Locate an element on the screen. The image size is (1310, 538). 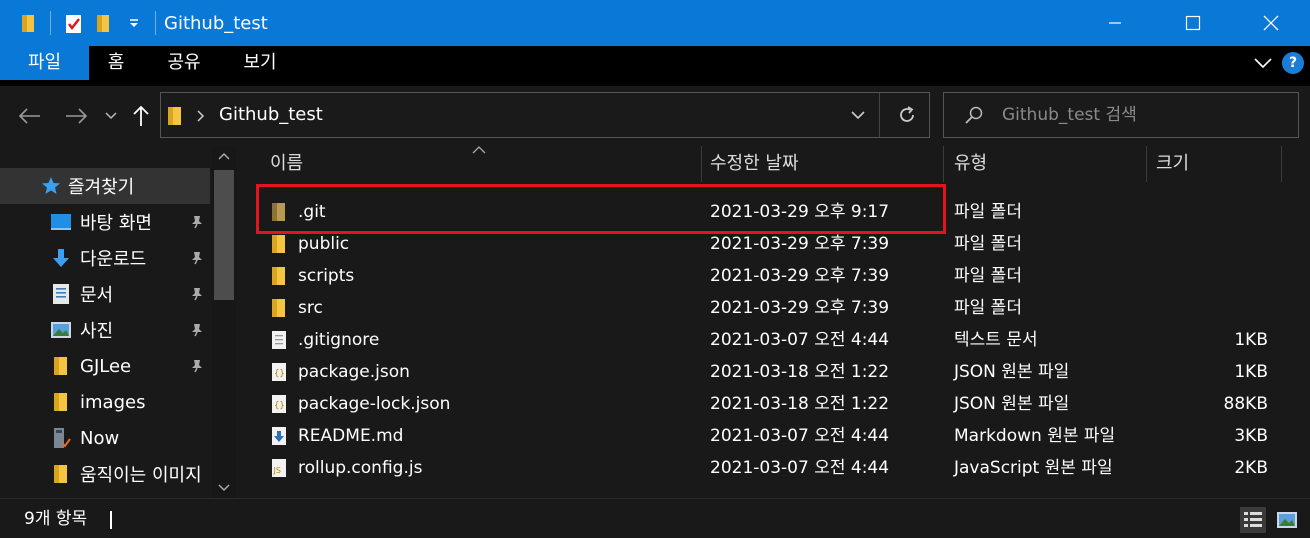
document-icon is located at coordinates (61, 294).